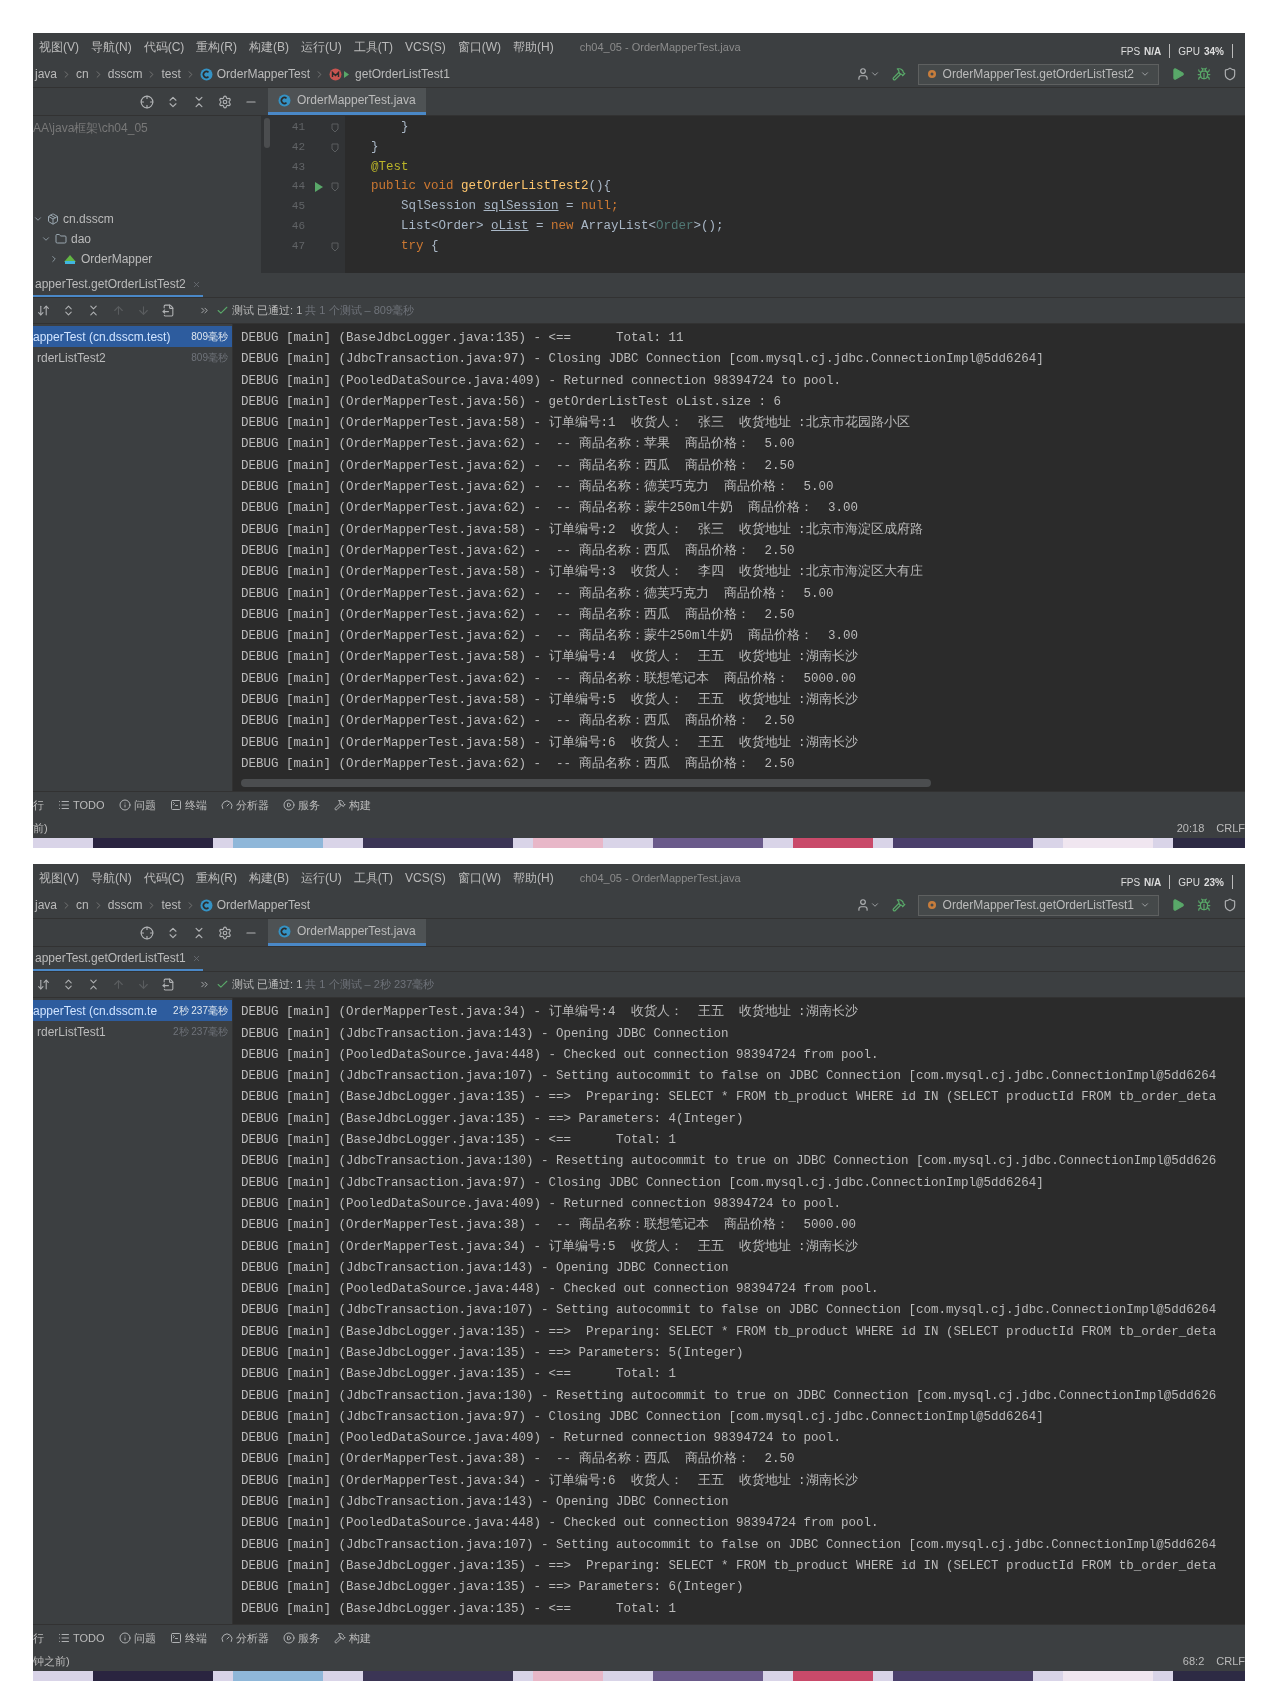 This screenshot has width=1279, height=1687. What do you see at coordinates (339, 1637) in the screenshot?
I see `build-icon` at bounding box center [339, 1637].